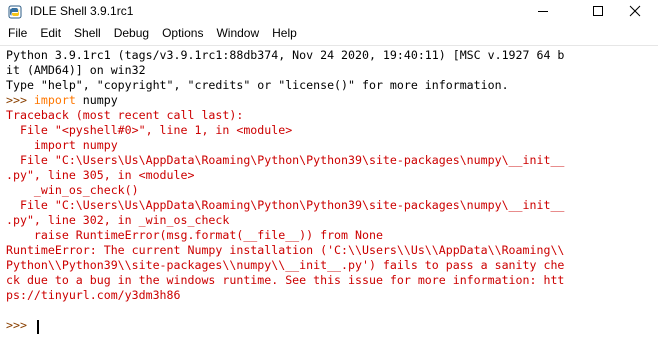 The width and height of the screenshot is (658, 337). I want to click on menu-window: Window, so click(237, 33).